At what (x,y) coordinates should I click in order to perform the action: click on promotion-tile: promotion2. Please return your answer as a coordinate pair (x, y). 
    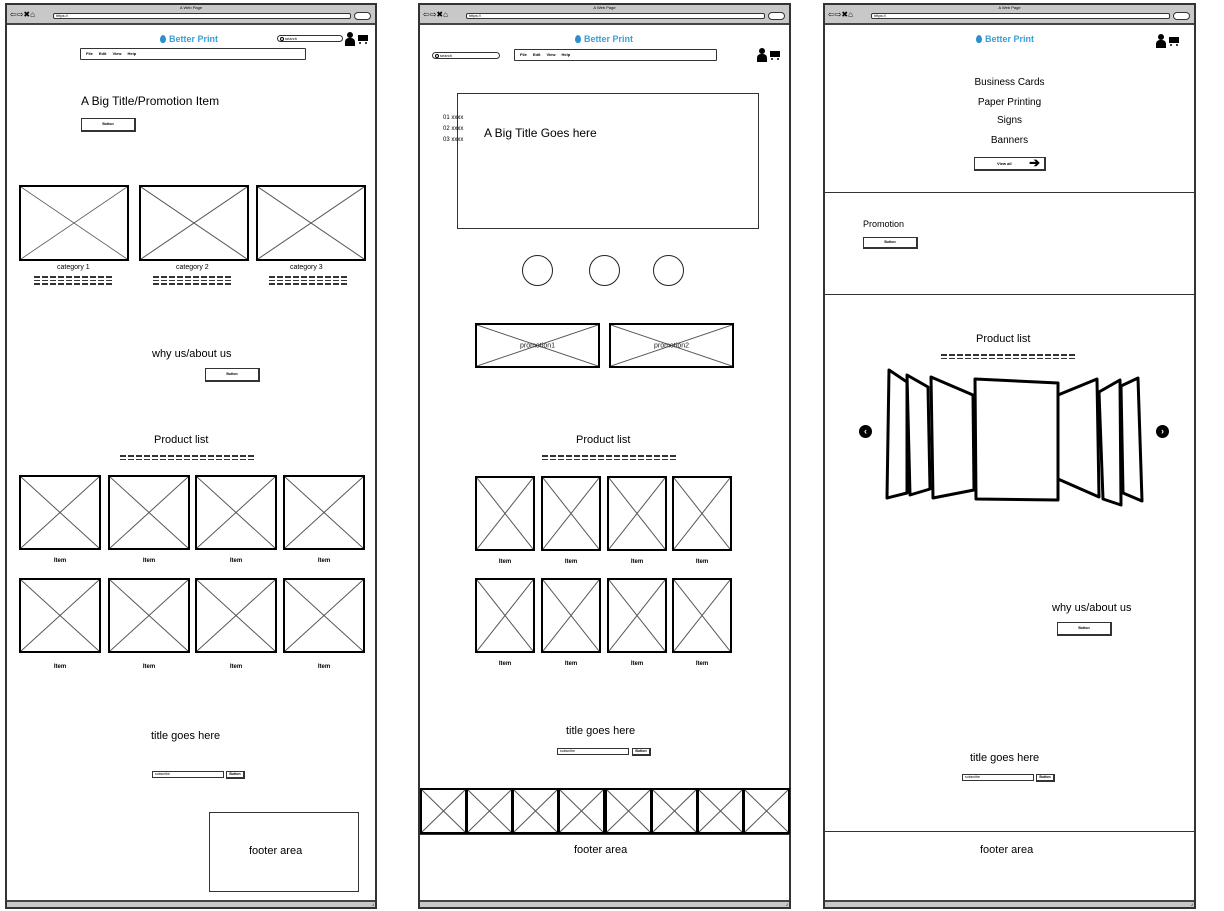
    Looking at the image, I should click on (671, 345).